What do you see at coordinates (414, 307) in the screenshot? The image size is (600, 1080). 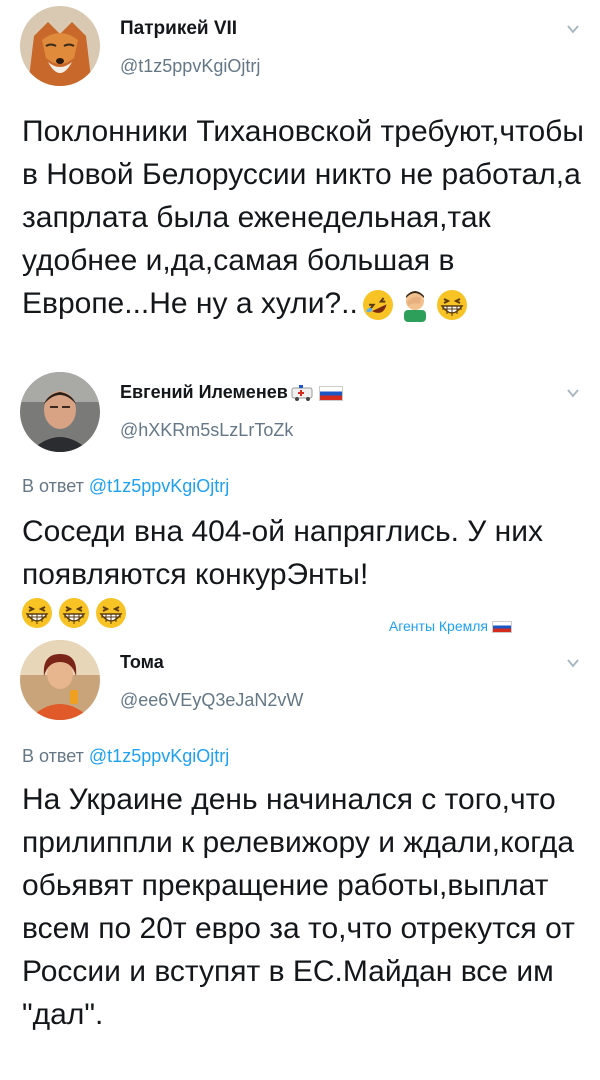 I see `facepalm-icon` at bounding box center [414, 307].